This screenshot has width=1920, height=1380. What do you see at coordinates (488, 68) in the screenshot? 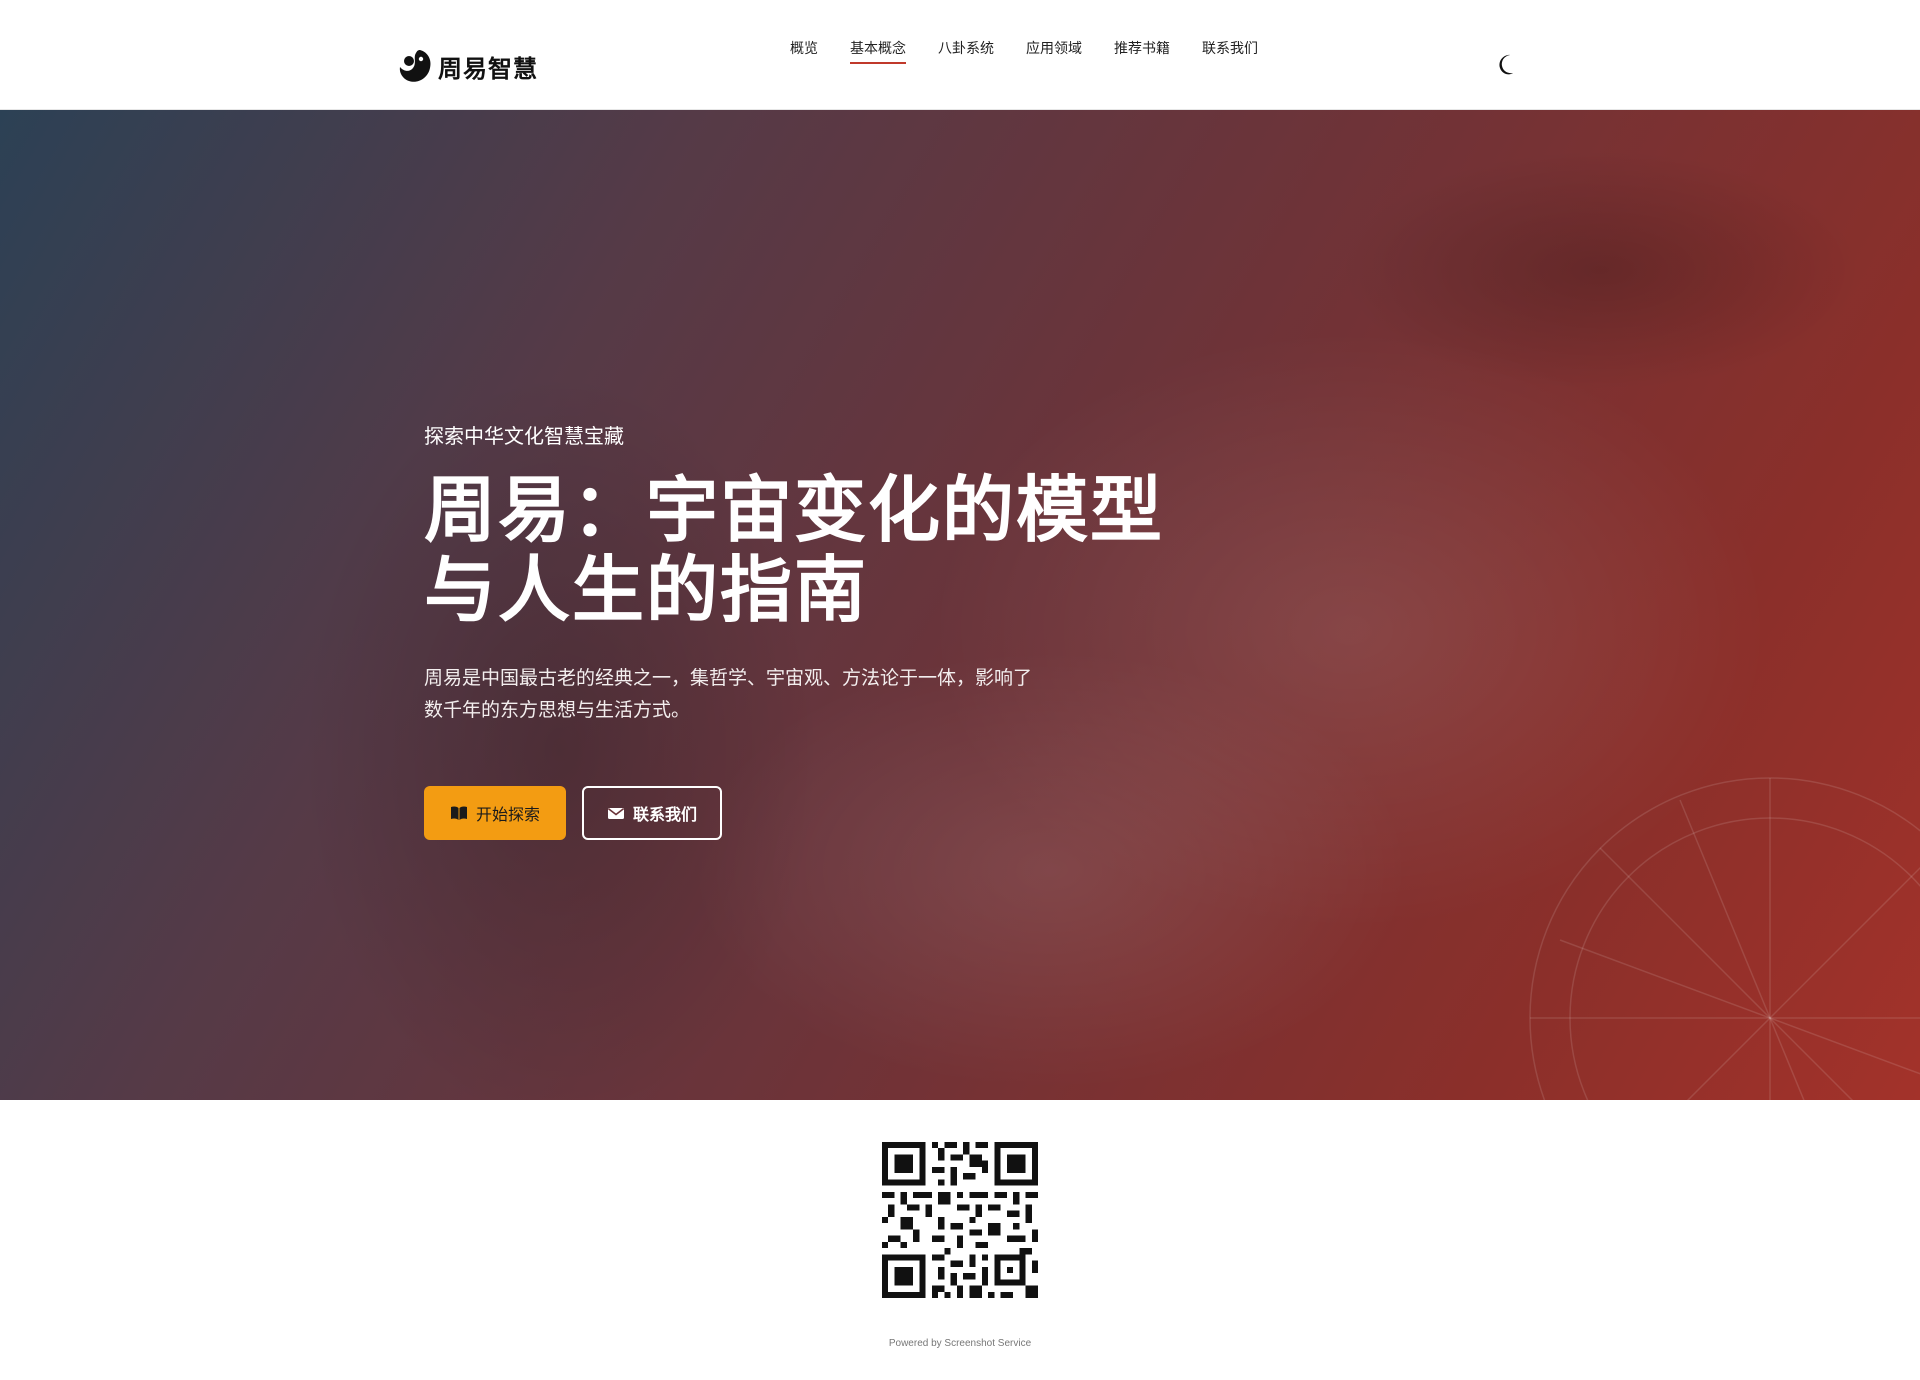
I see `brand-name: 周易智慧` at bounding box center [488, 68].